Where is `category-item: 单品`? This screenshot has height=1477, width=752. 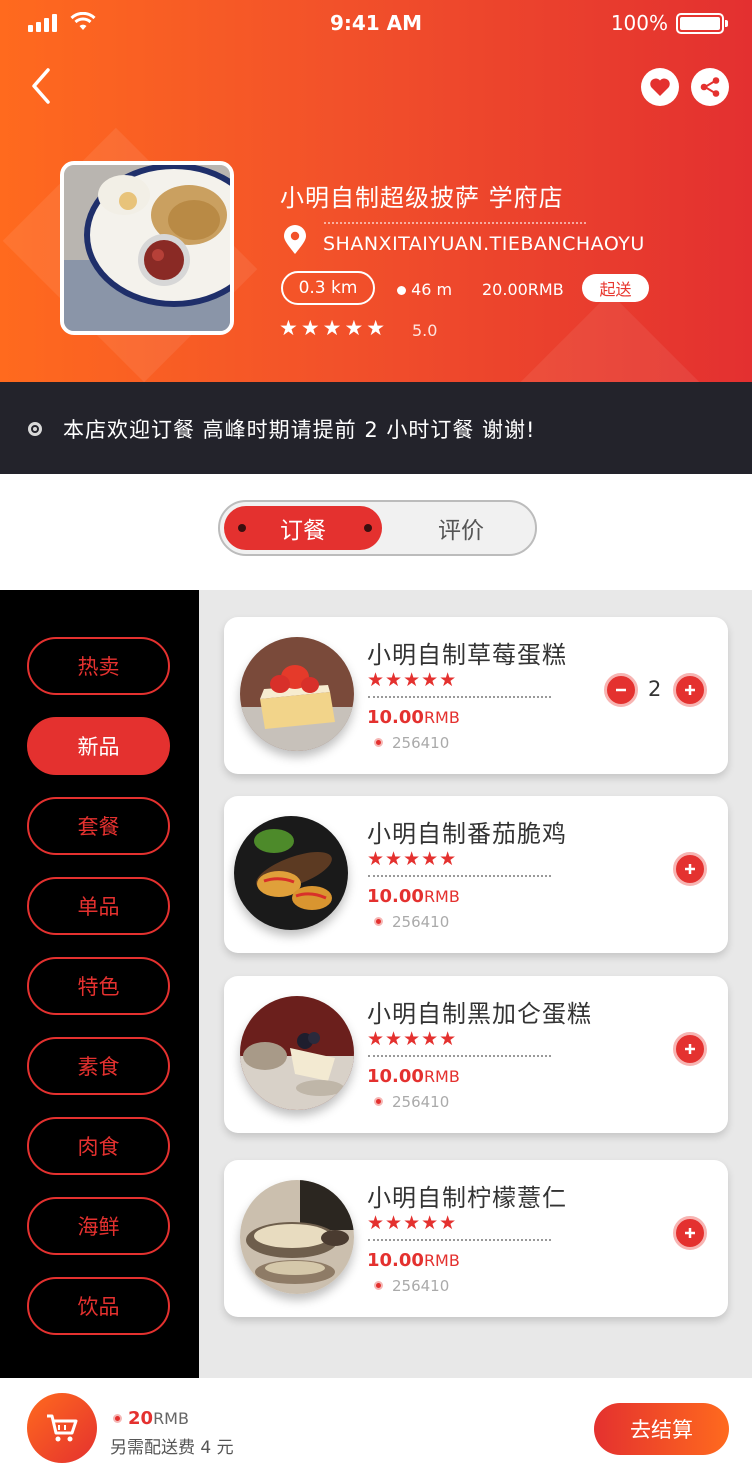
category-item: 单品 is located at coordinates (98, 906).